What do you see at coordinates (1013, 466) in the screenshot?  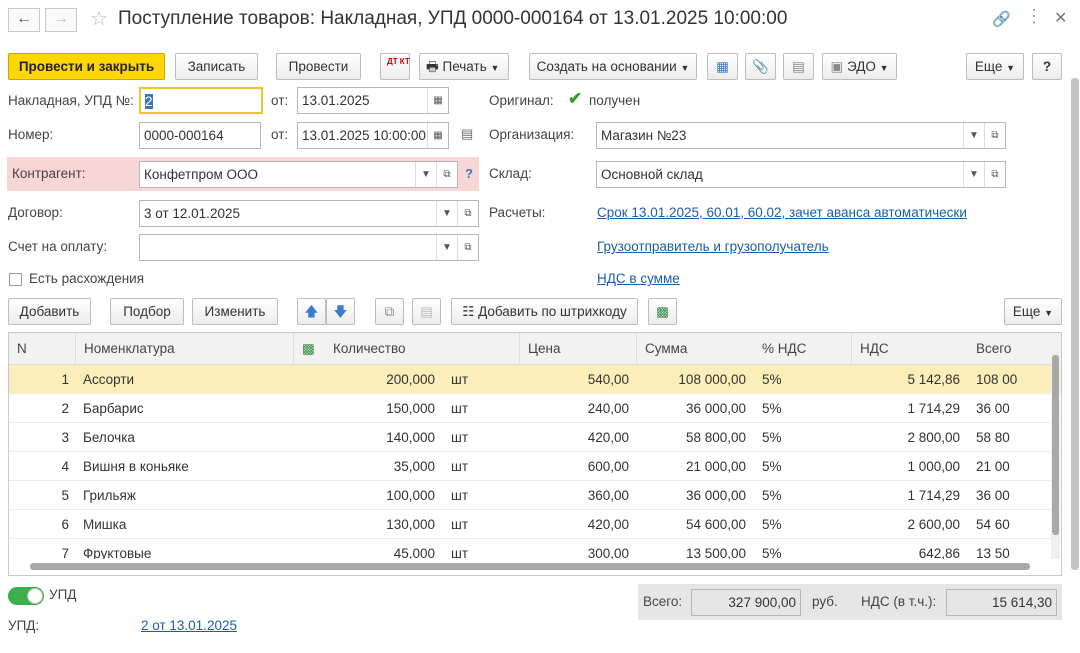 I see `cell-total: 21 00` at bounding box center [1013, 466].